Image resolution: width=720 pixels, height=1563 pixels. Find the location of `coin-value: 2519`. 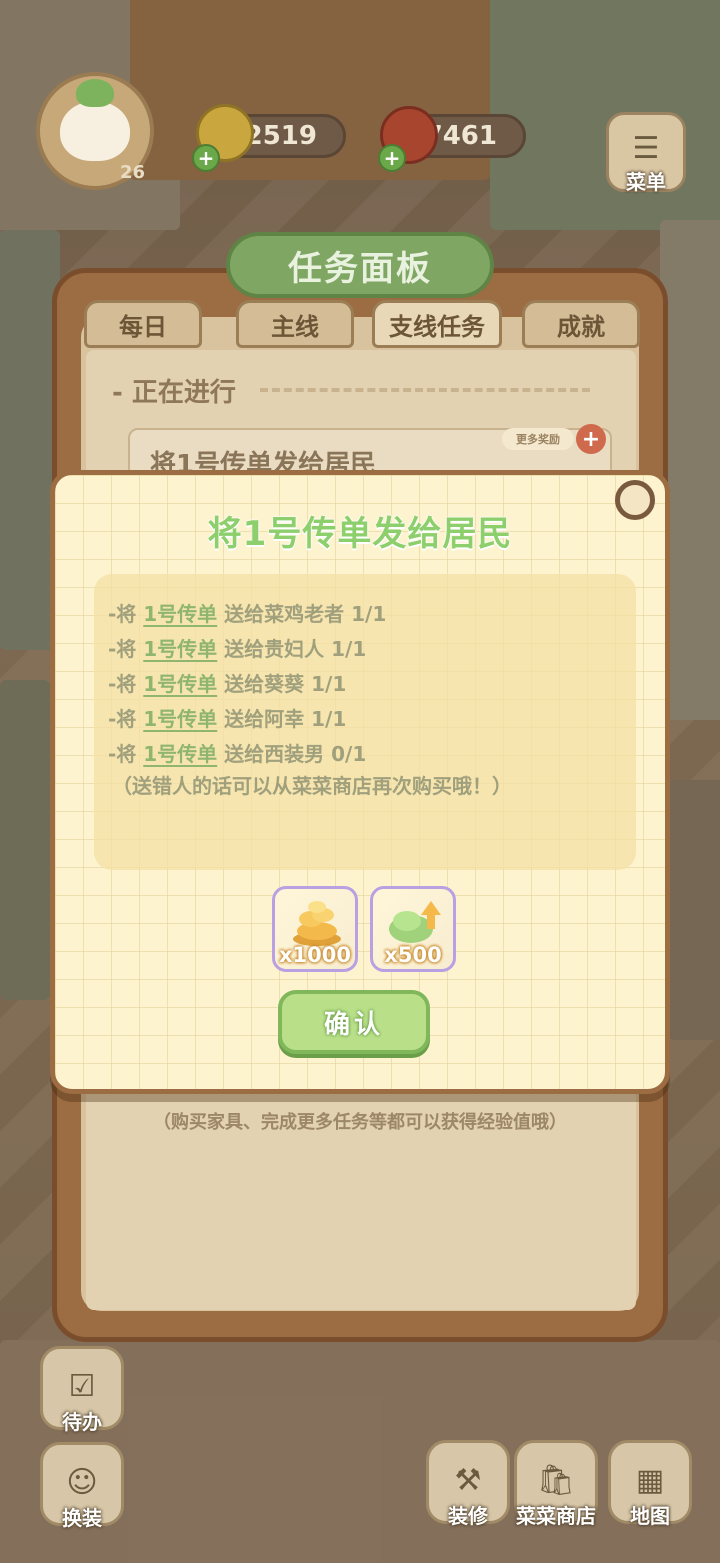

coin-value: 2519 is located at coordinates (280, 136).